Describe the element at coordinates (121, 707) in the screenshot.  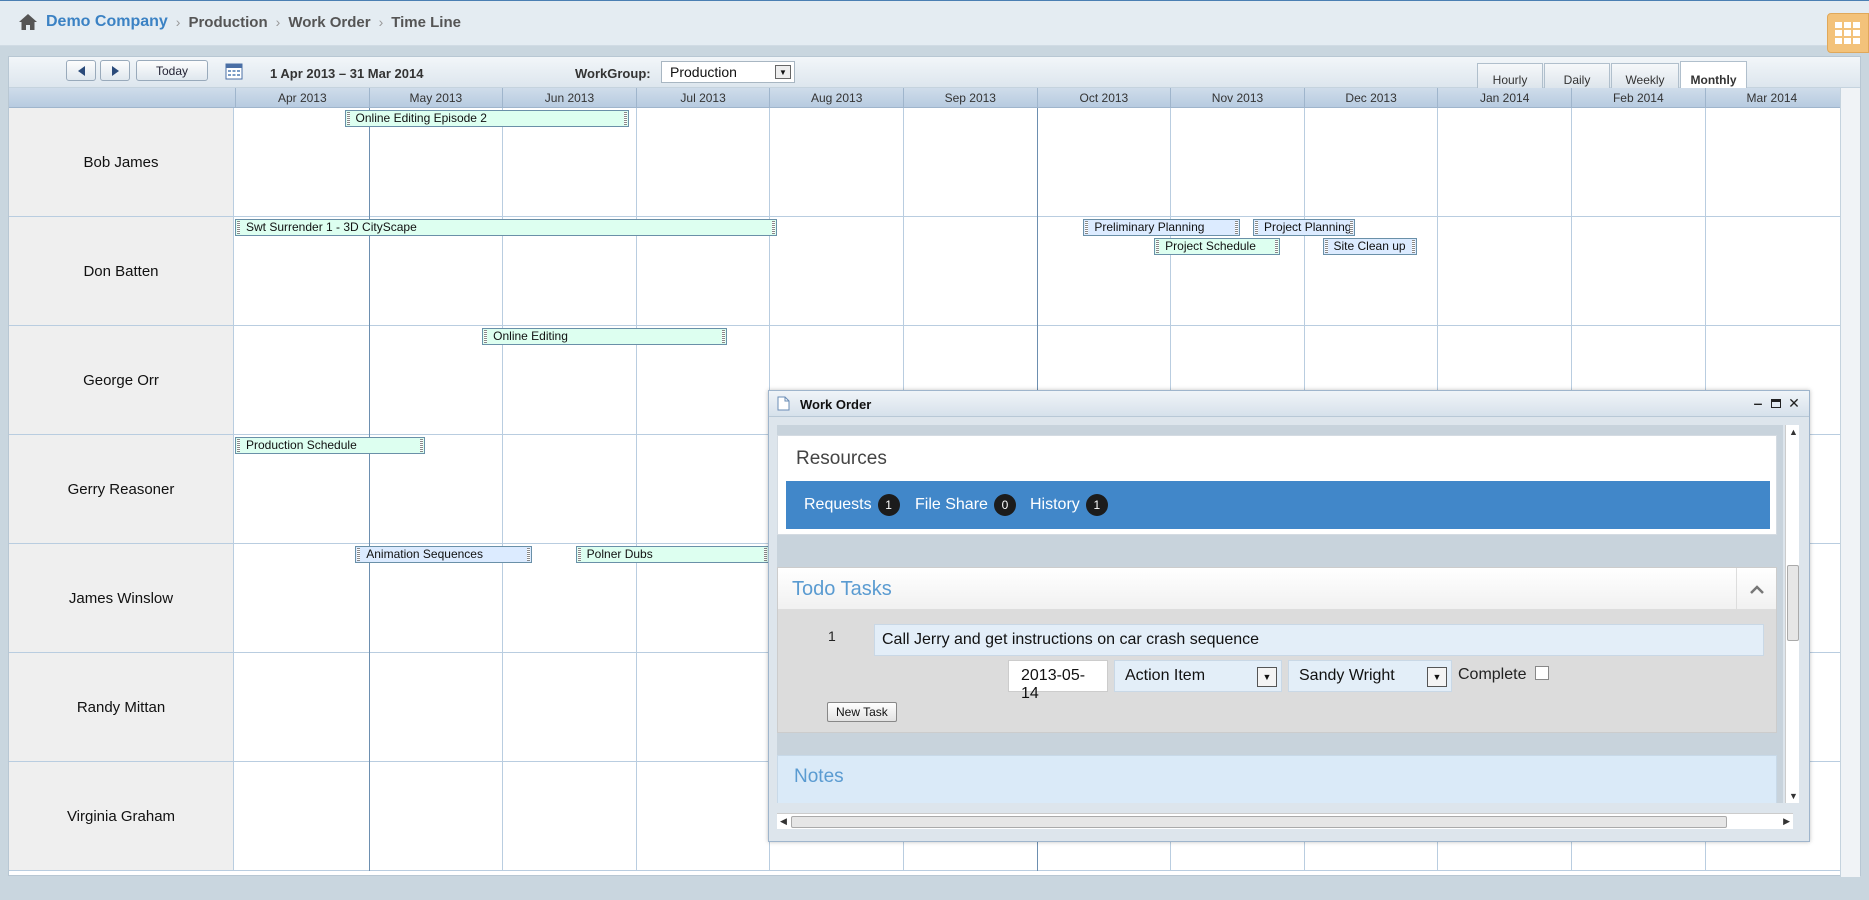
I see `resource-name: Randy Mittan` at that location.